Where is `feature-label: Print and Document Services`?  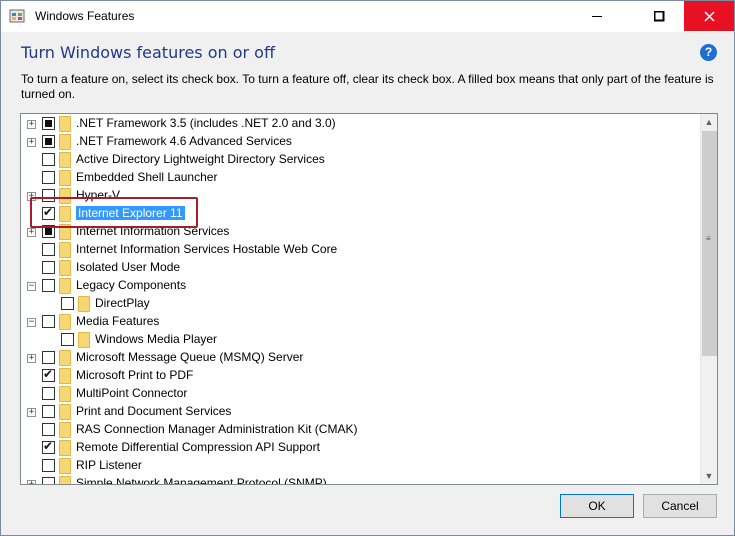 feature-label: Print and Document Services is located at coordinates (153, 411).